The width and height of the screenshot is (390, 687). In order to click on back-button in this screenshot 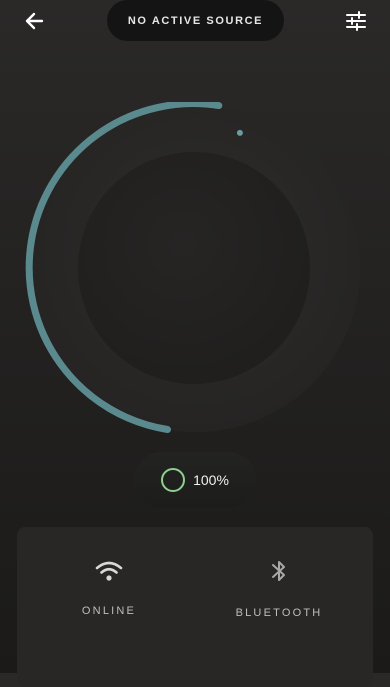, I will do `click(34, 23)`.